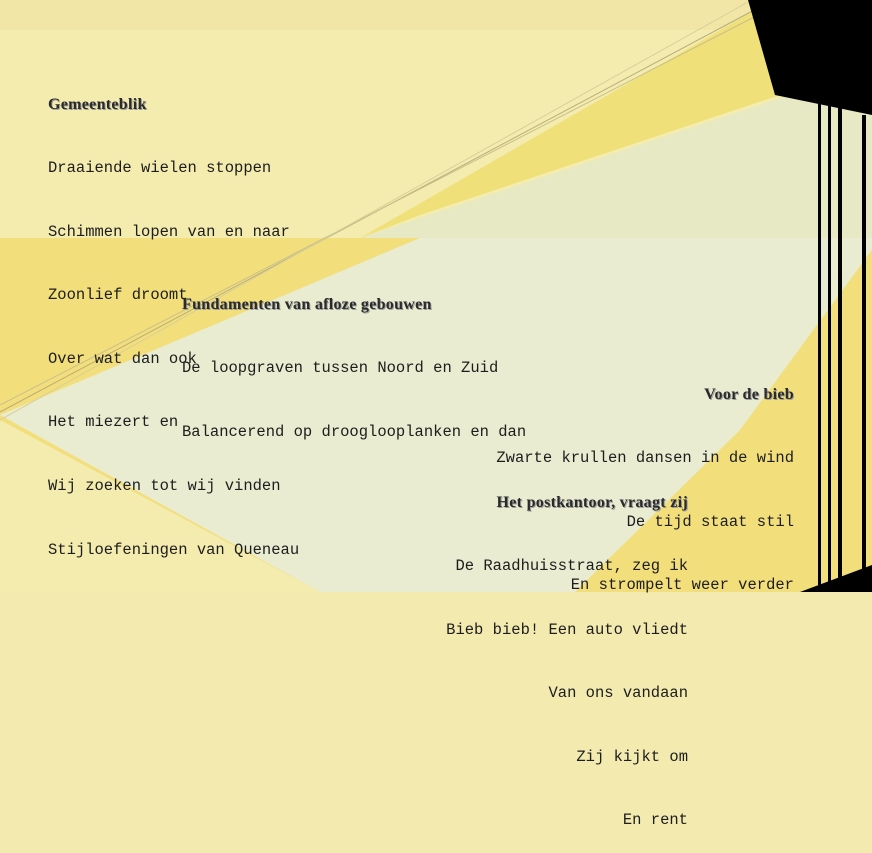  Describe the element at coordinates (618, 693) in the screenshot. I see `stanza-line: Van ons vandaan` at that location.